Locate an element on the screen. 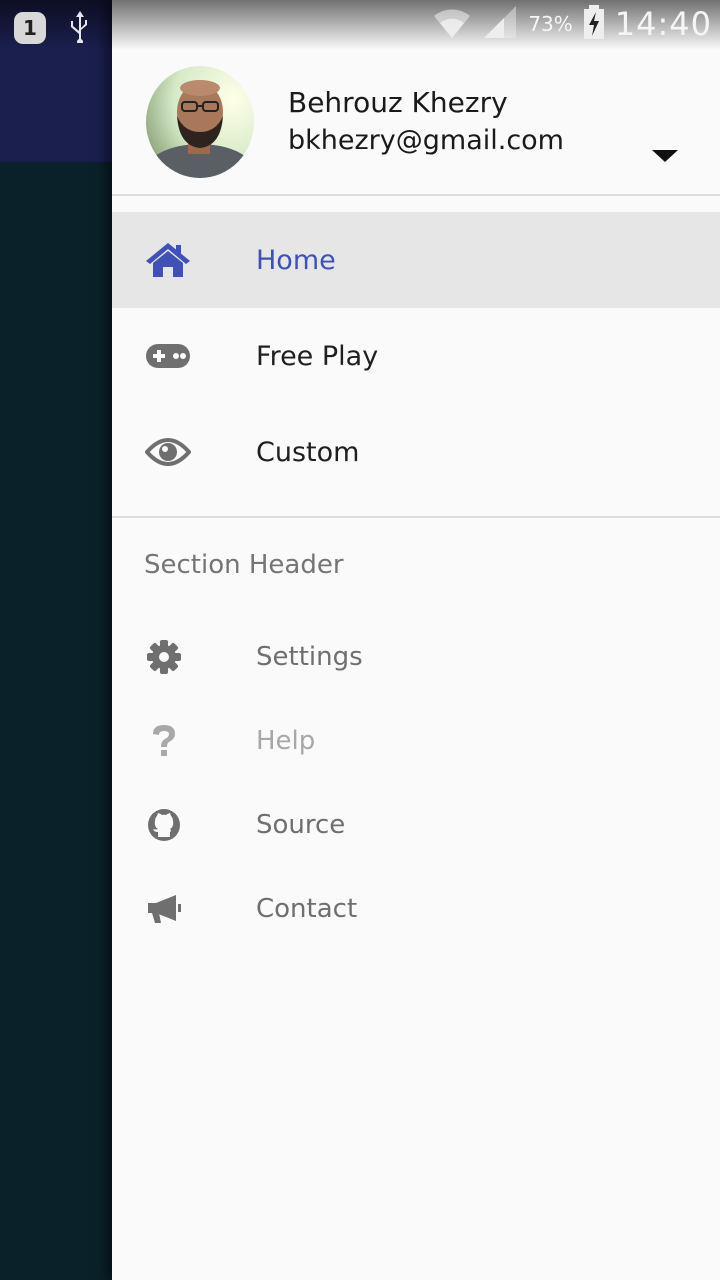 The width and height of the screenshot is (720, 1280). eye-icon is located at coordinates (168, 452).